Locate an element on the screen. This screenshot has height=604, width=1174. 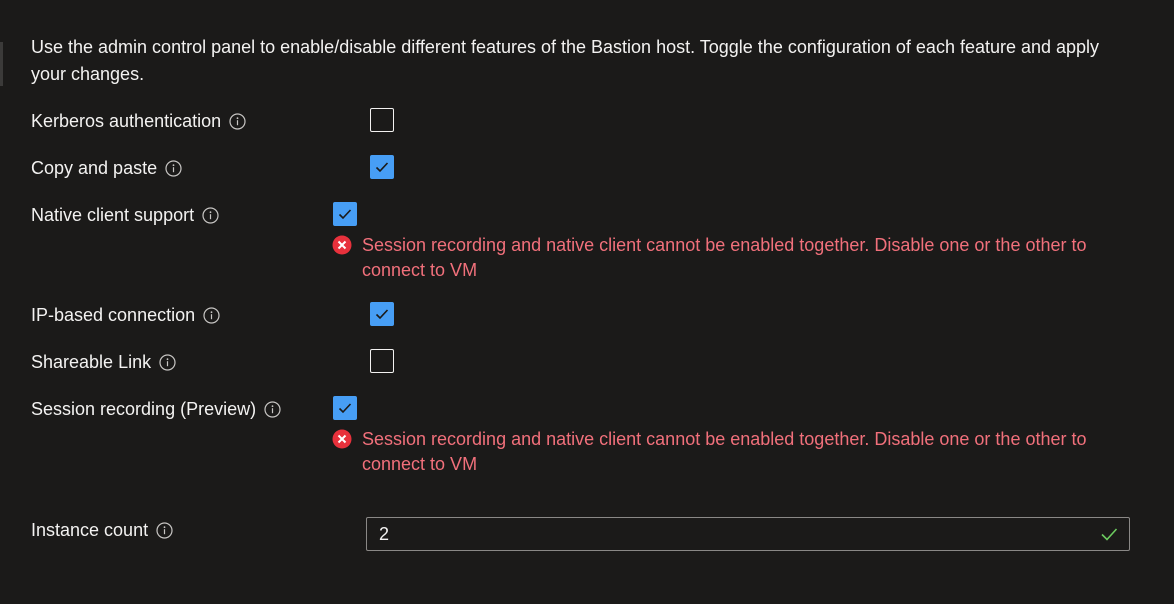
session-recording-checkbox is located at coordinates (345, 408).